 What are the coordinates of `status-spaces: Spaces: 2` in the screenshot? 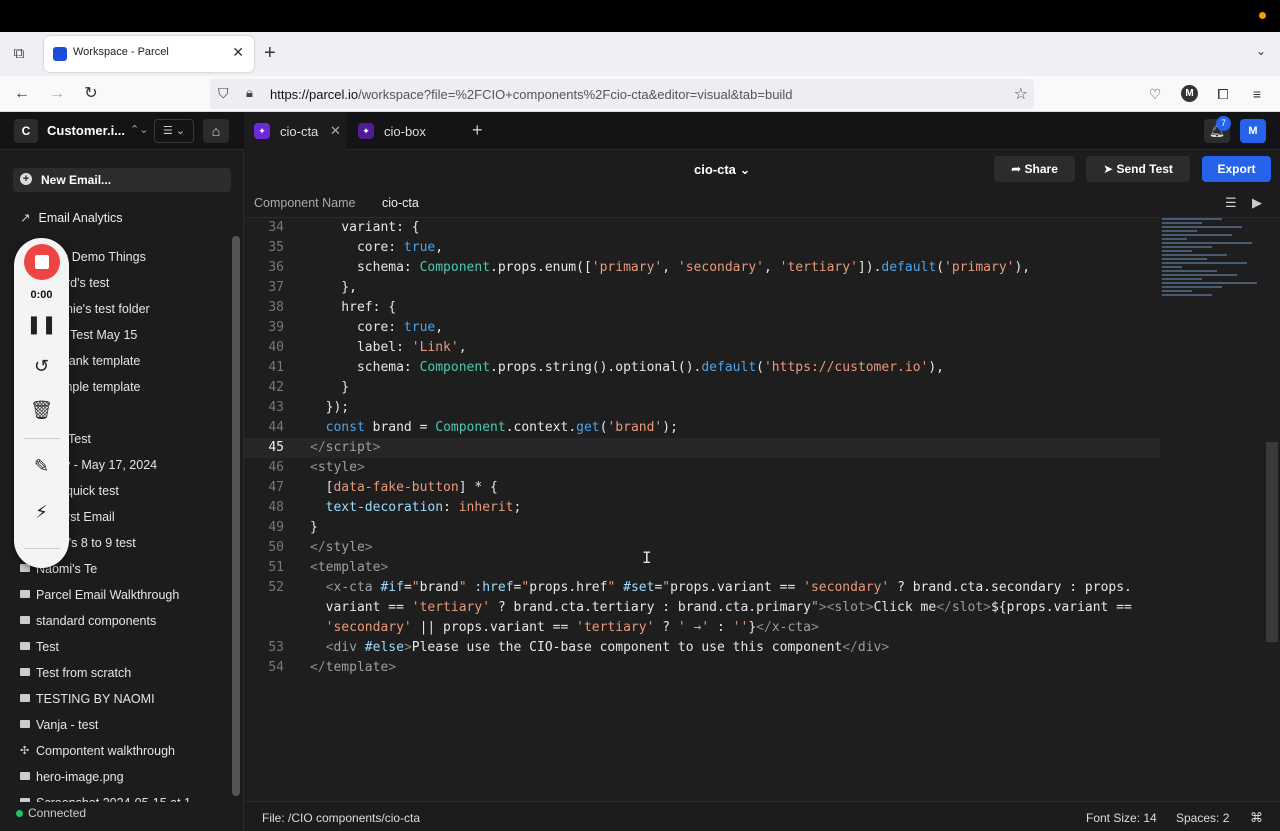 It's located at (1202, 818).